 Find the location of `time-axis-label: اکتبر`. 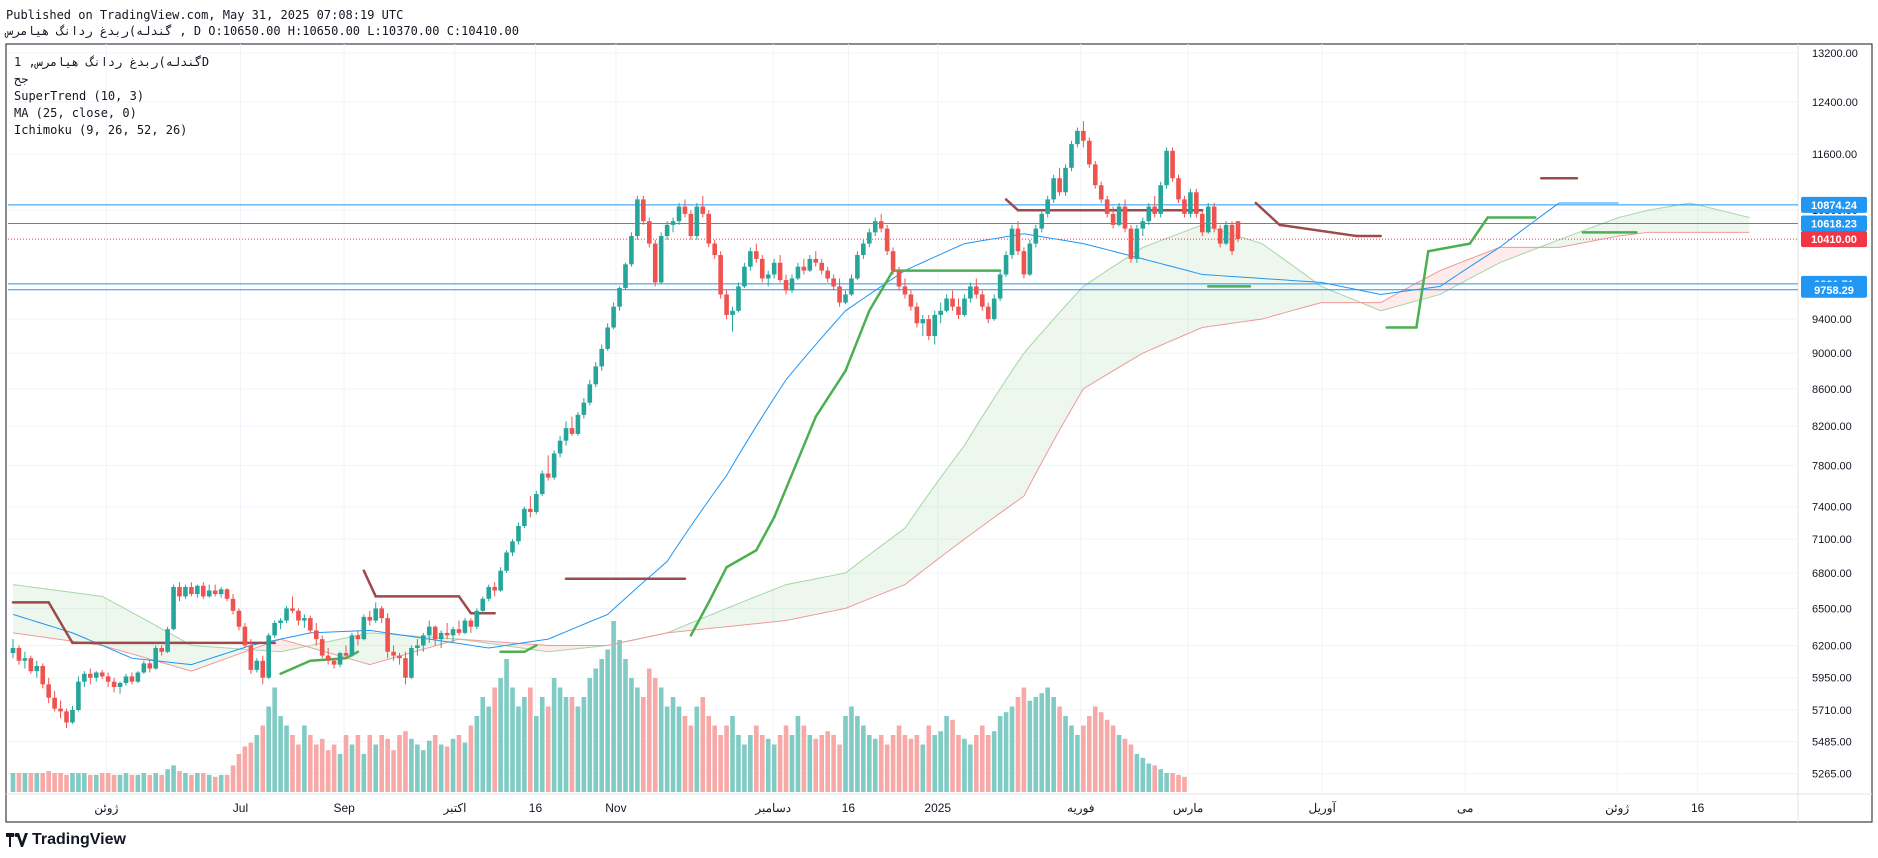

time-axis-label: اکتبر is located at coordinates (455, 808).